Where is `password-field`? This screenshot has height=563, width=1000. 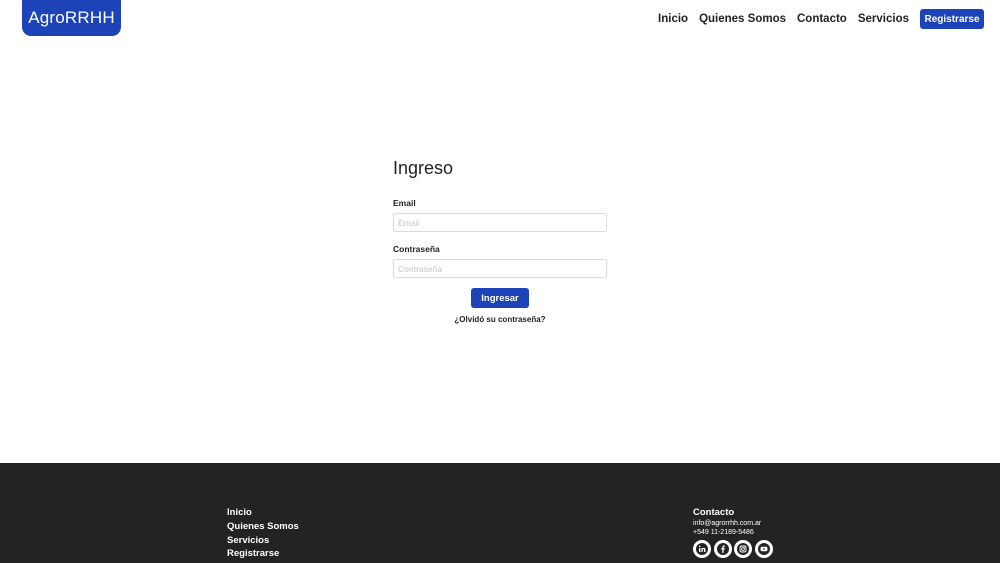
password-field is located at coordinates (500, 268).